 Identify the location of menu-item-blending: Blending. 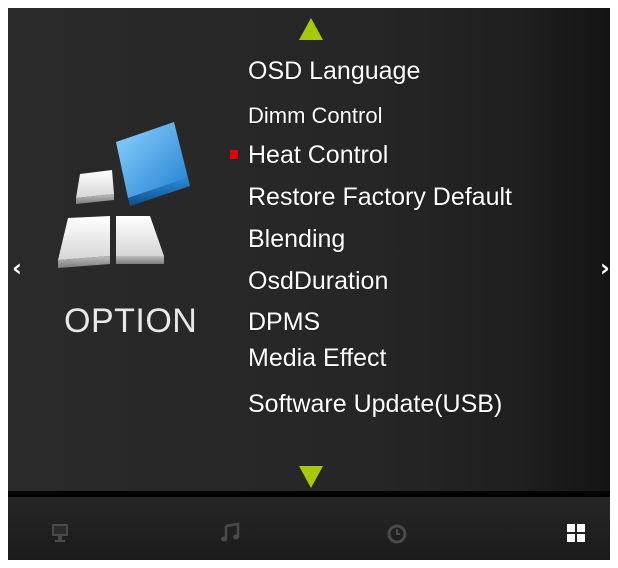
(296, 239).